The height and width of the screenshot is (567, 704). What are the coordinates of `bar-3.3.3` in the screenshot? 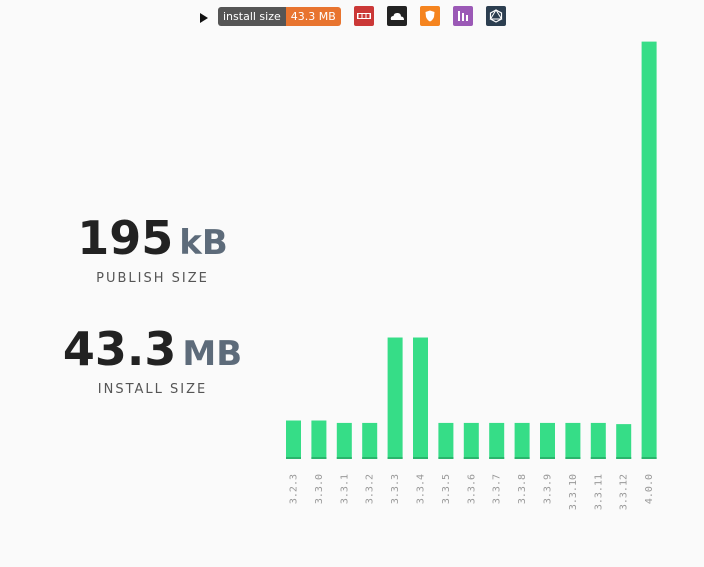 It's located at (395, 398).